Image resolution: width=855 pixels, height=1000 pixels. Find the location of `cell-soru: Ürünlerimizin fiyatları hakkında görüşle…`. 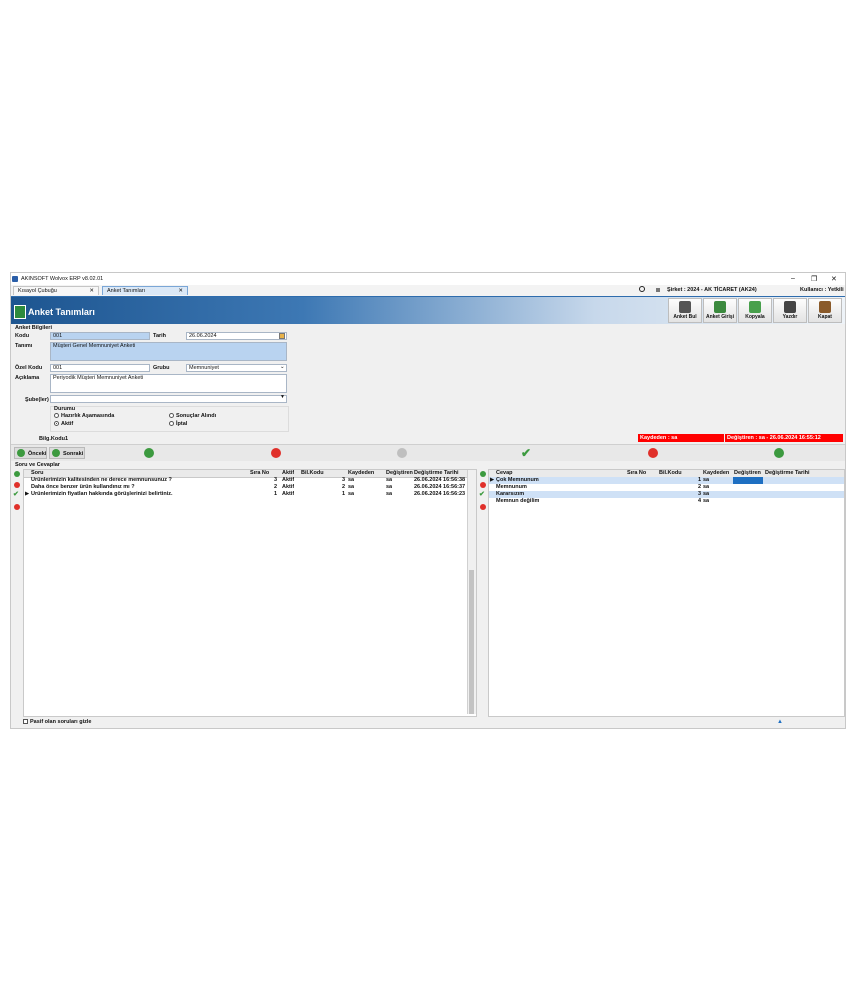

cell-soru: Ürünlerimizin fiyatları hakkında görüşle… is located at coordinates (102, 494).